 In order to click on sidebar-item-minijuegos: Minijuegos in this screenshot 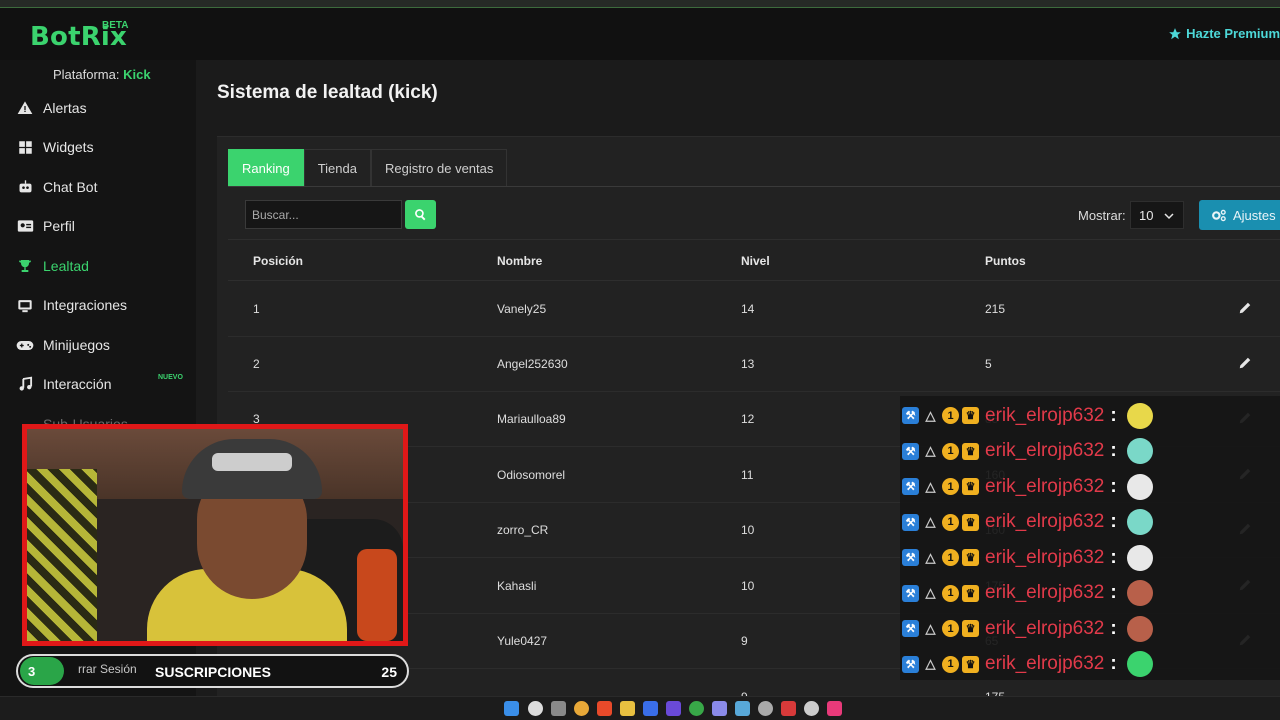, I will do `click(98, 345)`.